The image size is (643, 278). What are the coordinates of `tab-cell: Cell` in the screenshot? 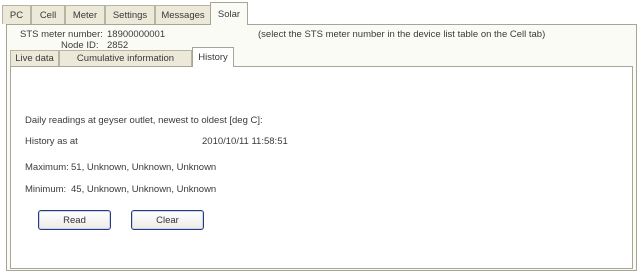 It's located at (48, 14).